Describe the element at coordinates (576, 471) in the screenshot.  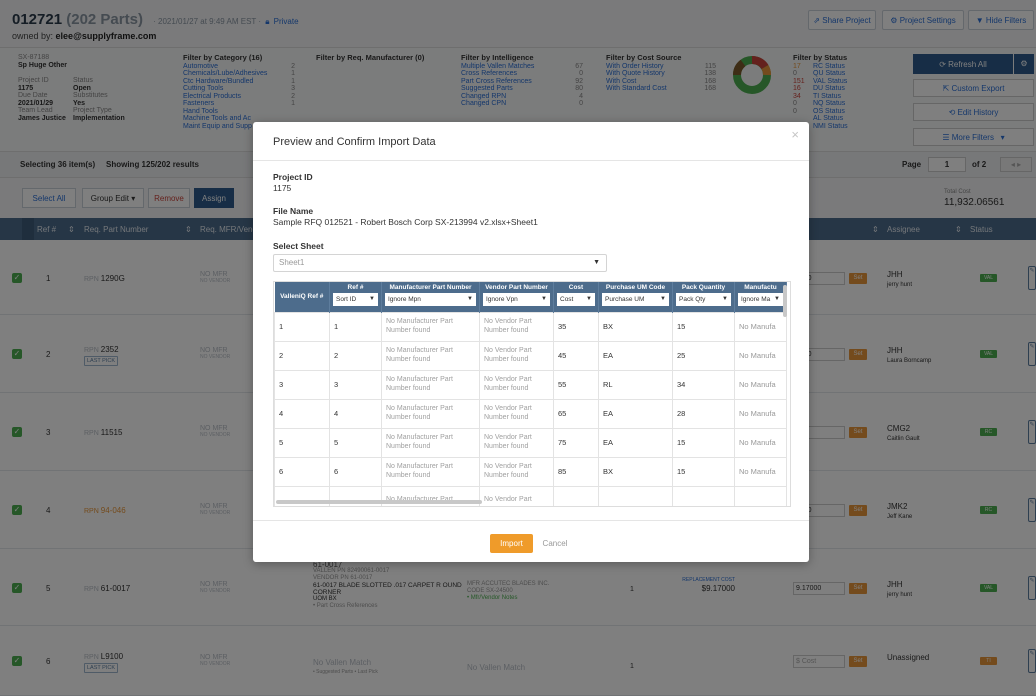
I see `preview-cell: 85` at that location.